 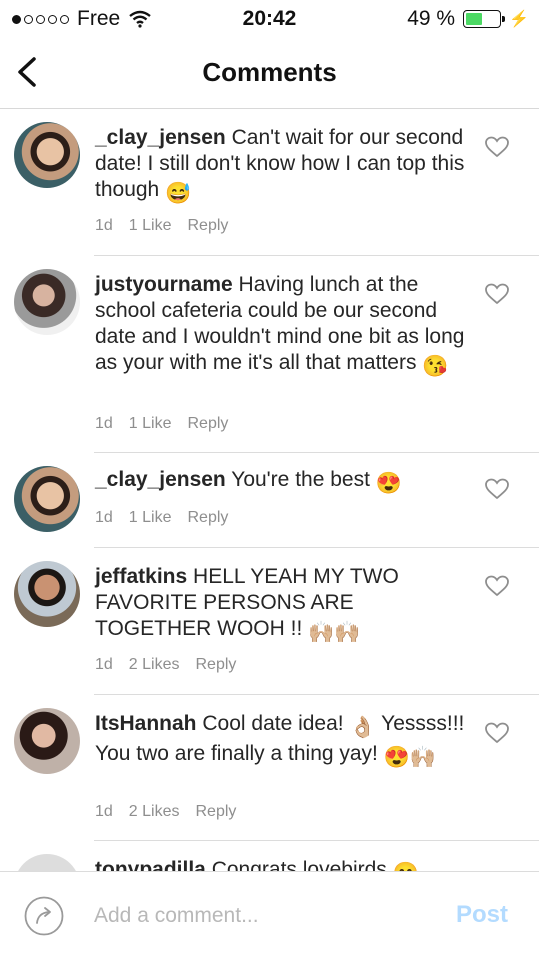 What do you see at coordinates (431, 18) in the screenshot?
I see `battery-percentage: 49 %` at bounding box center [431, 18].